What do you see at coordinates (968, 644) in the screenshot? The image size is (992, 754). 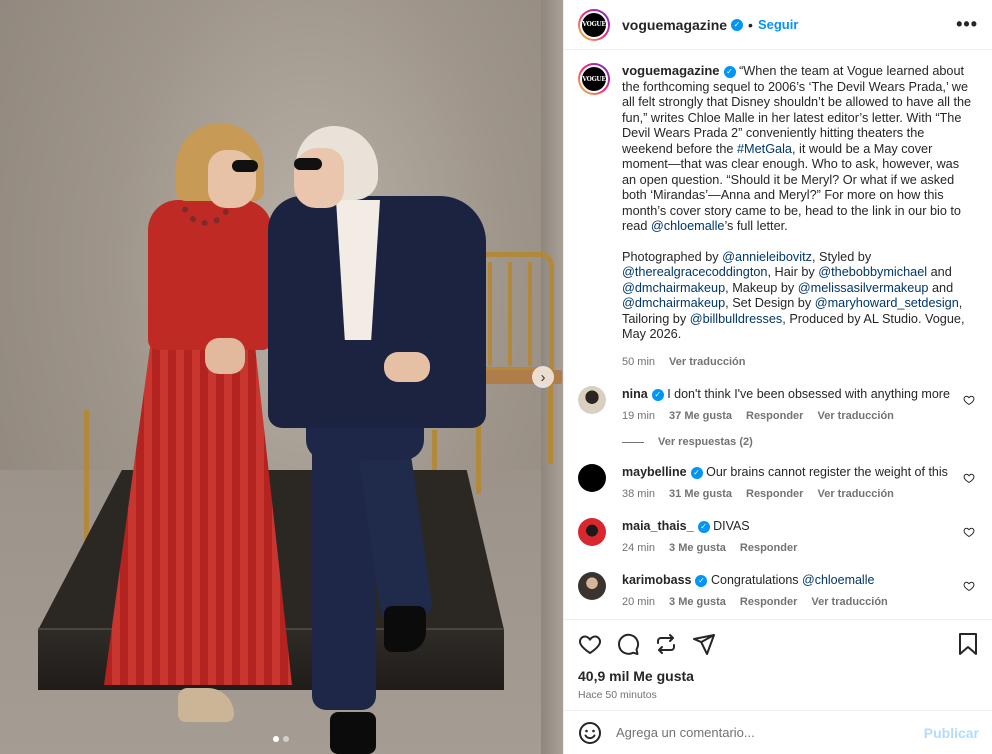 I see `save-bookmark-icon` at bounding box center [968, 644].